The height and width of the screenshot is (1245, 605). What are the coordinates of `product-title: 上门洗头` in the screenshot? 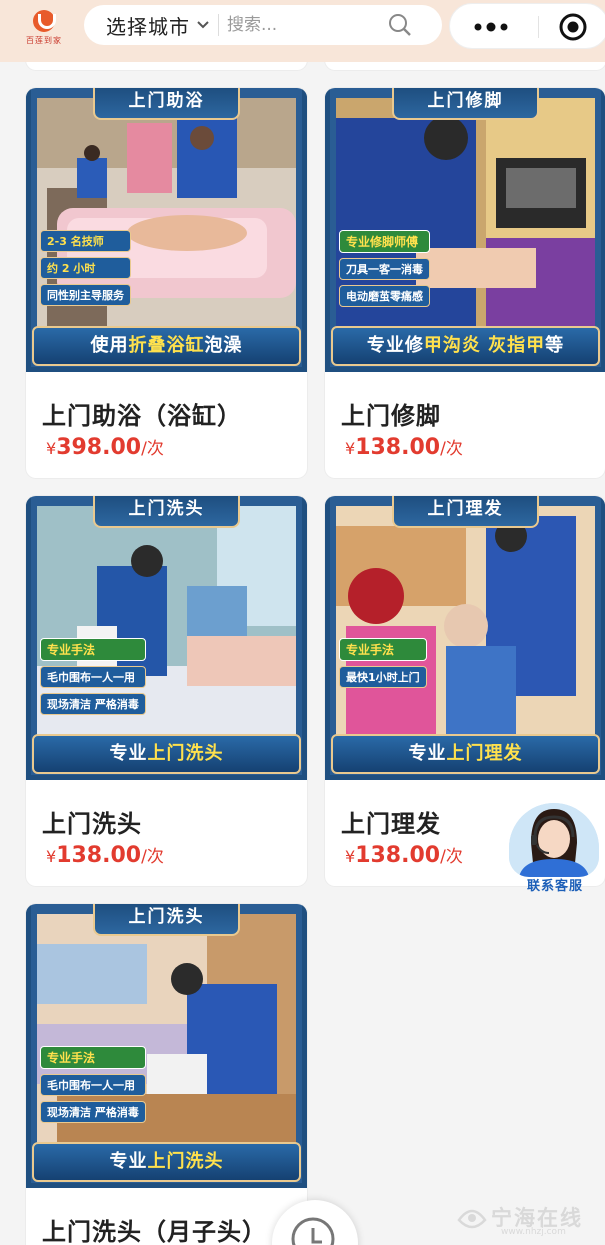 It's located at (92, 824).